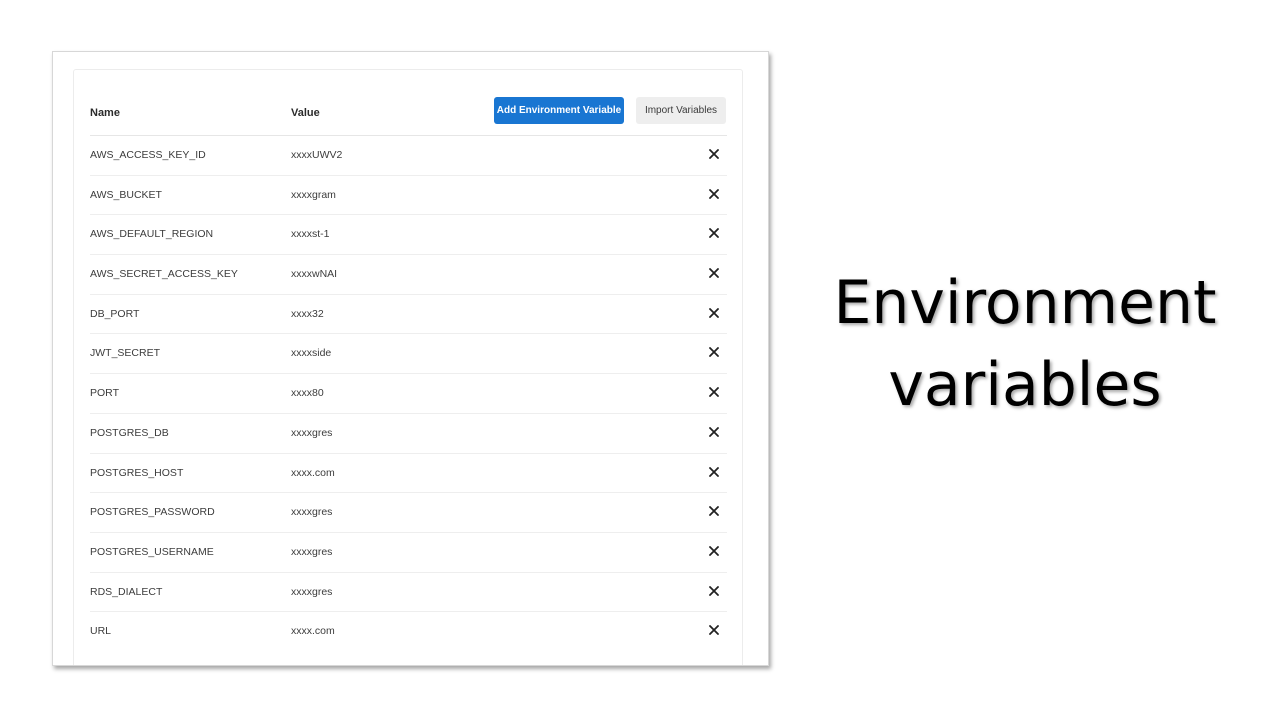 The image size is (1280, 720). Describe the element at coordinates (152, 551) in the screenshot. I see `variable-name: POSTGRES_USERNAME` at that location.